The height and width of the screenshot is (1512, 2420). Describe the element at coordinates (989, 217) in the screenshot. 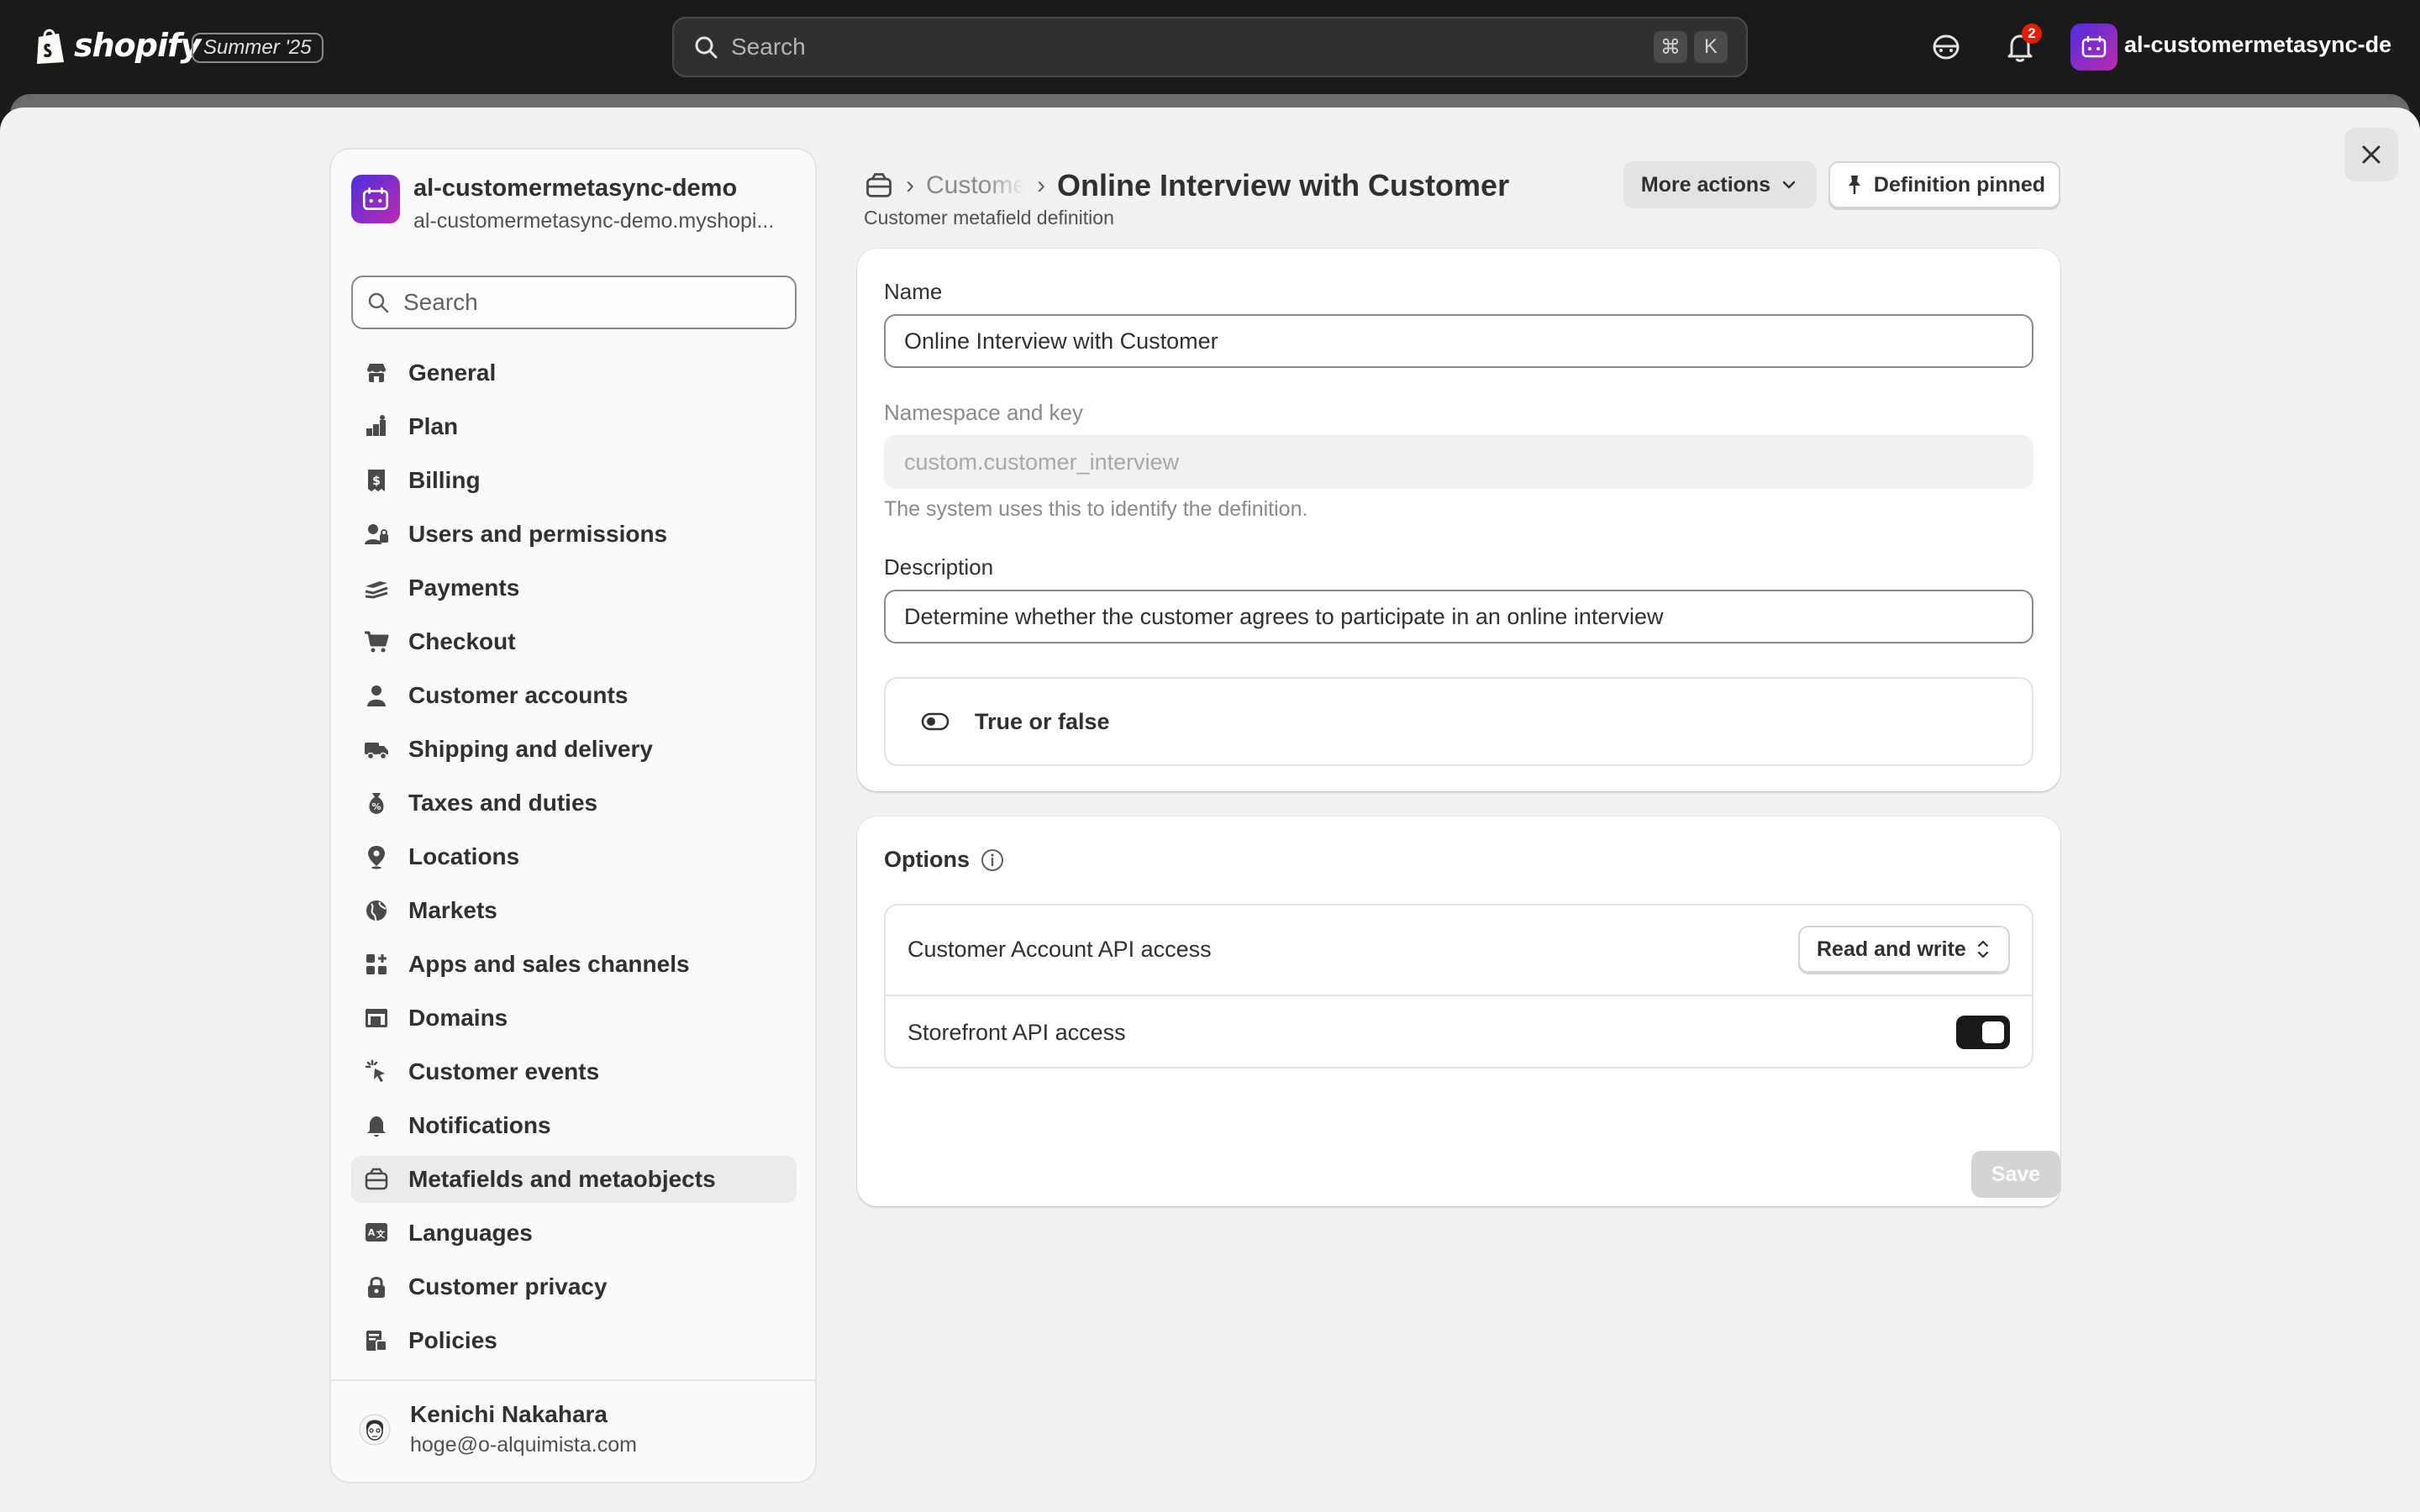

I see `page-subtitle: Customer metafield definition` at that location.